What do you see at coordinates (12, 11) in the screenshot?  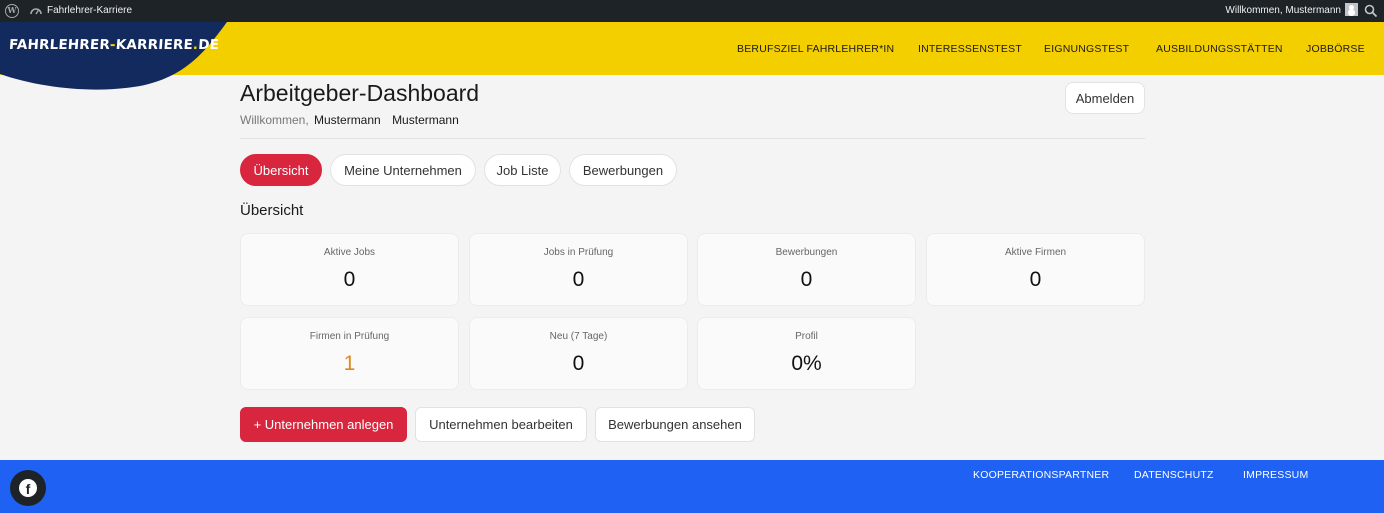 I see `wordpress-icon: W` at bounding box center [12, 11].